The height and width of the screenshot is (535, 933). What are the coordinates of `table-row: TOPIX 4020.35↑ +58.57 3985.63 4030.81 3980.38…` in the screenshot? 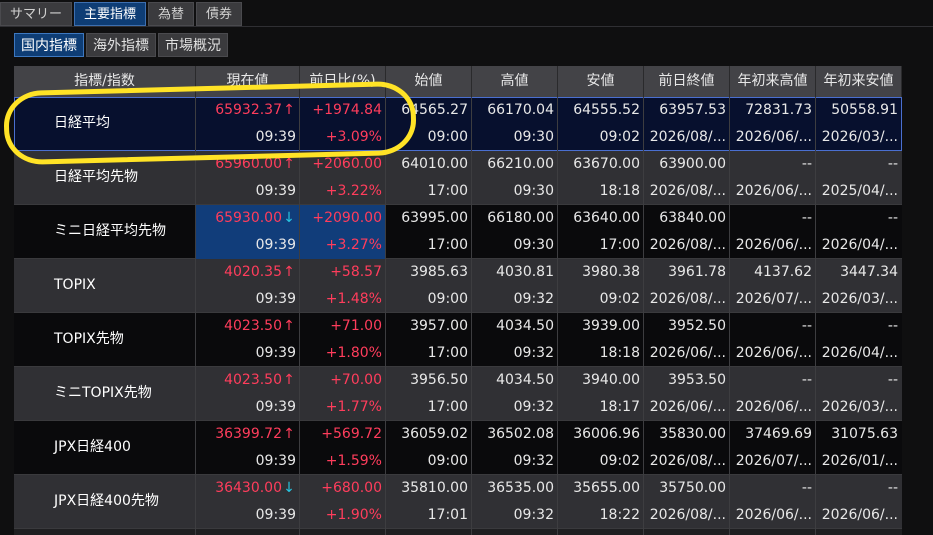 It's located at (458, 286).